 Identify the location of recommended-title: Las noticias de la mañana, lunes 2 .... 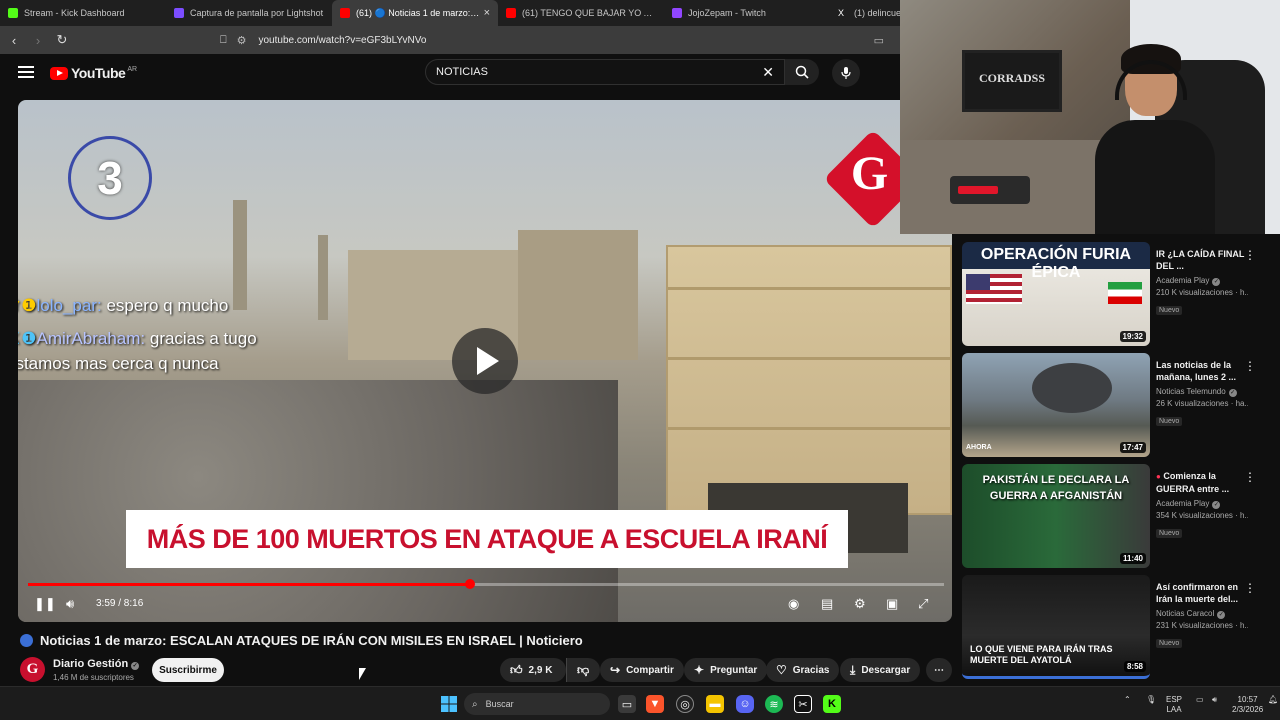
(1202, 371).